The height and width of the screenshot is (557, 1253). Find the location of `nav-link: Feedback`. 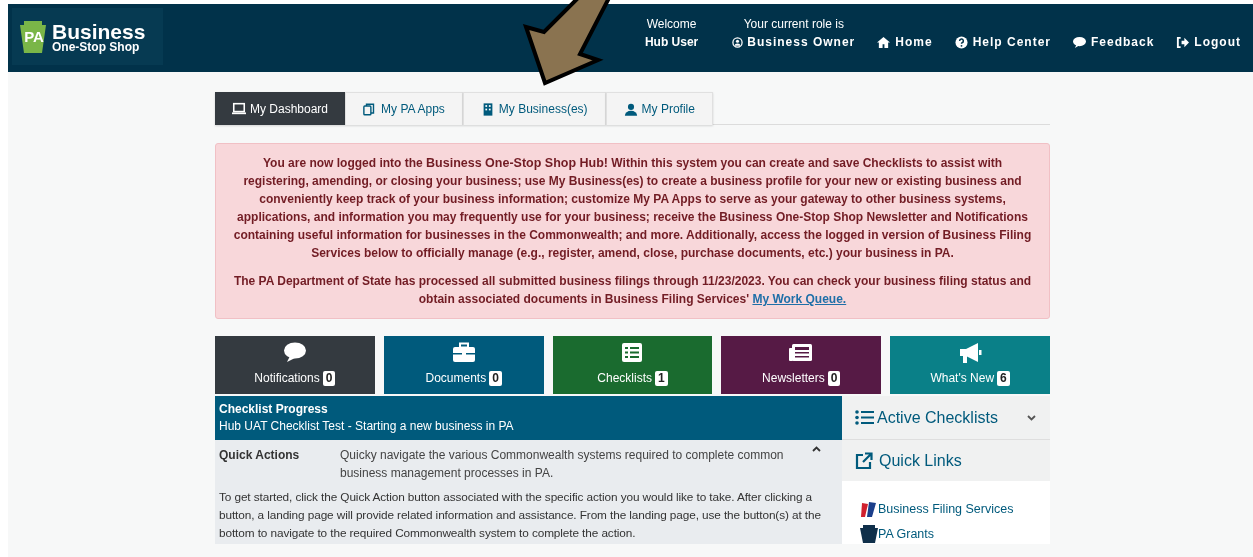

nav-link: Feedback is located at coordinates (1114, 42).